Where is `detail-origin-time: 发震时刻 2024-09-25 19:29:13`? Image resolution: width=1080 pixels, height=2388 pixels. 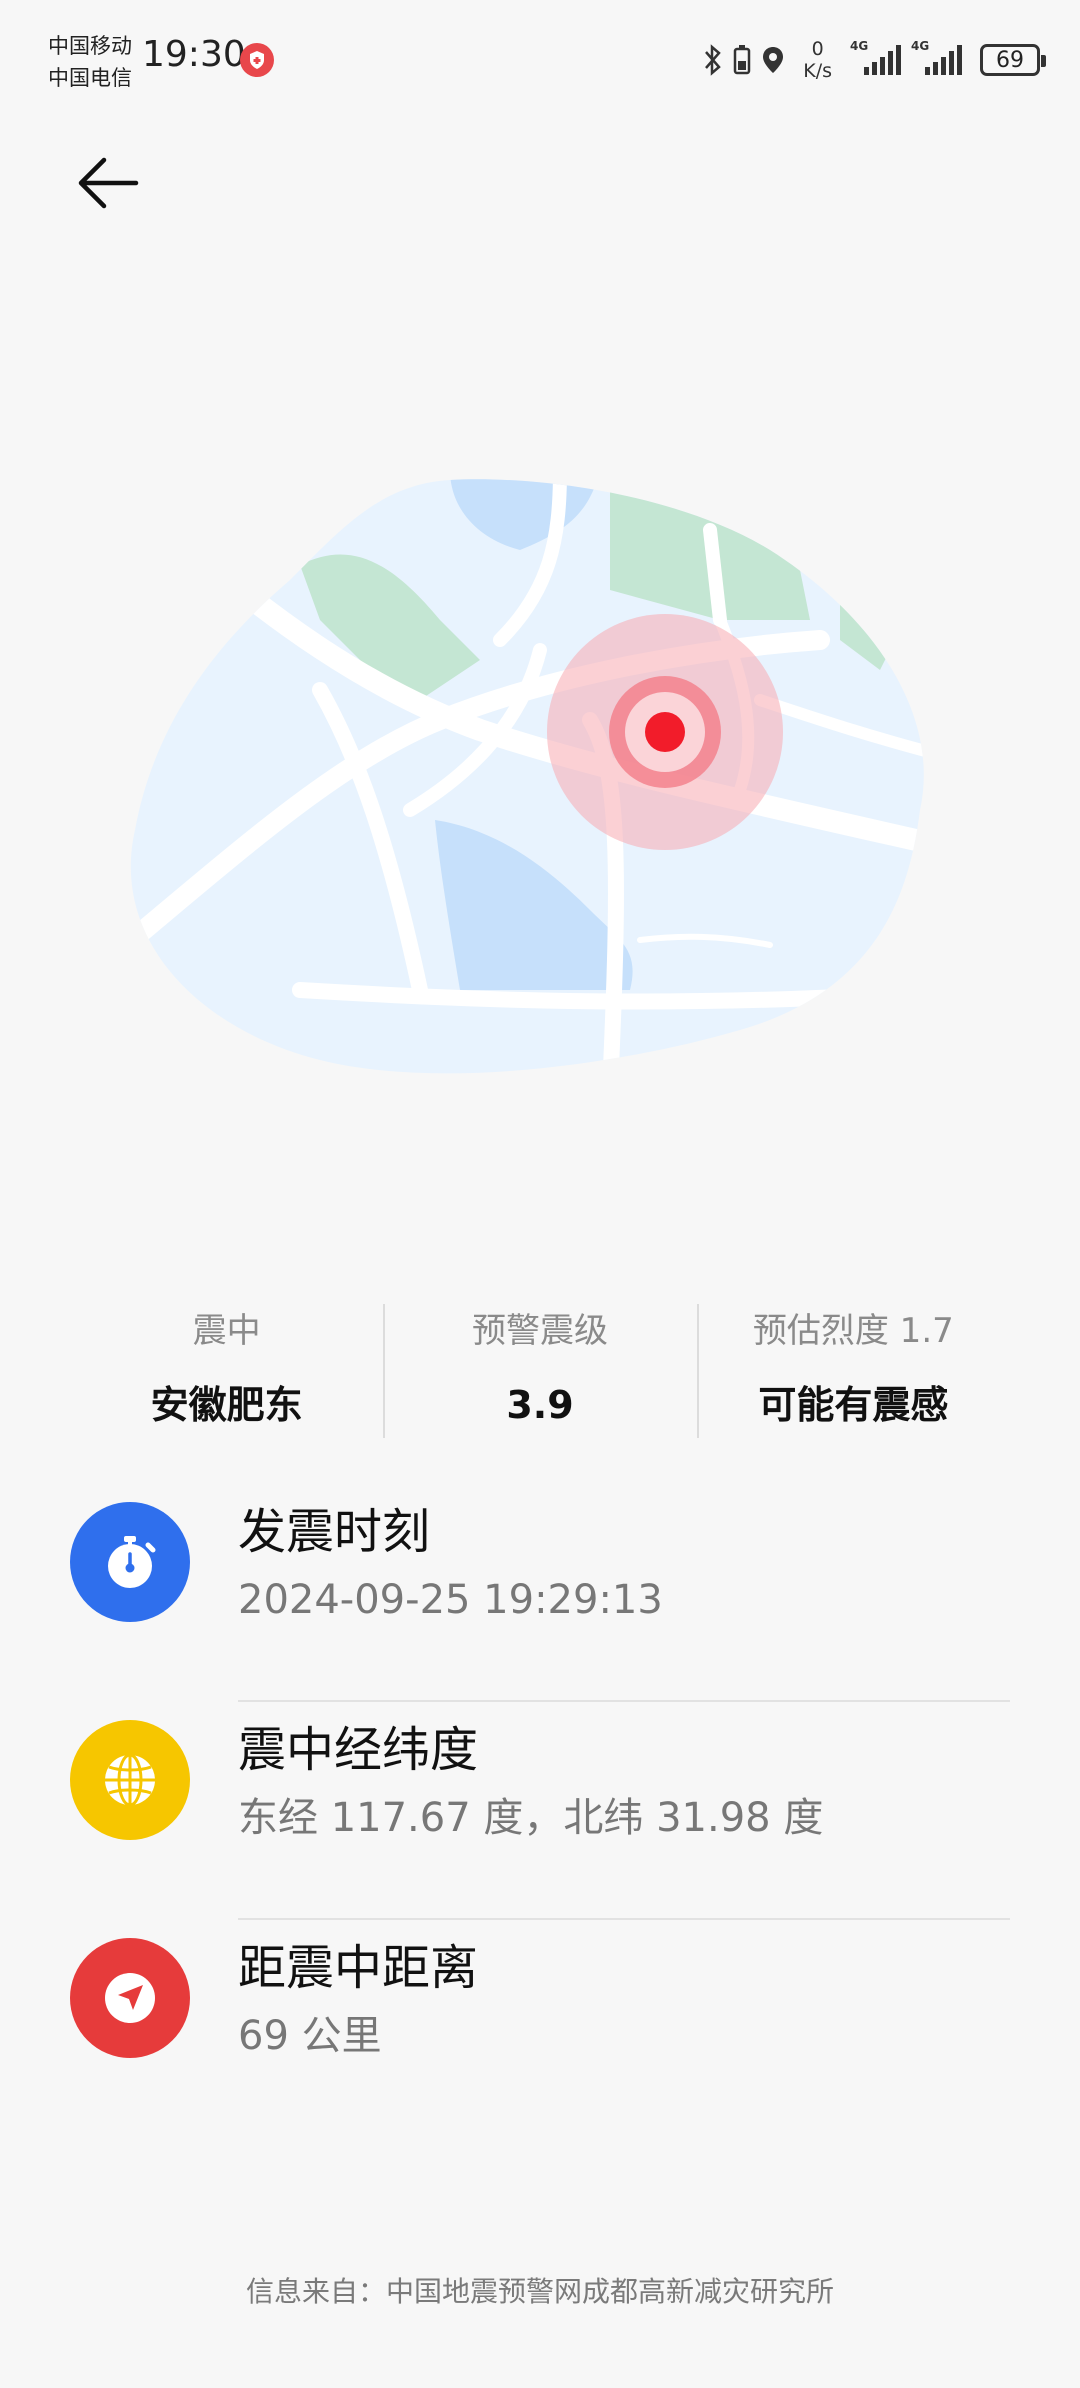
detail-origin-time: 发震时刻 2024-09-25 19:29:13 is located at coordinates (540, 1590).